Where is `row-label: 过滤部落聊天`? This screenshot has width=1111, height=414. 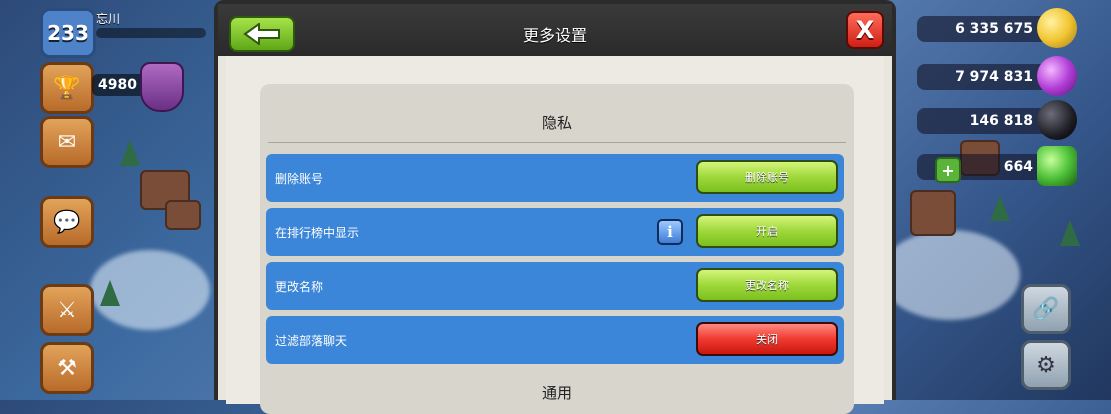 row-label: 过滤部落聊天 is located at coordinates (311, 341).